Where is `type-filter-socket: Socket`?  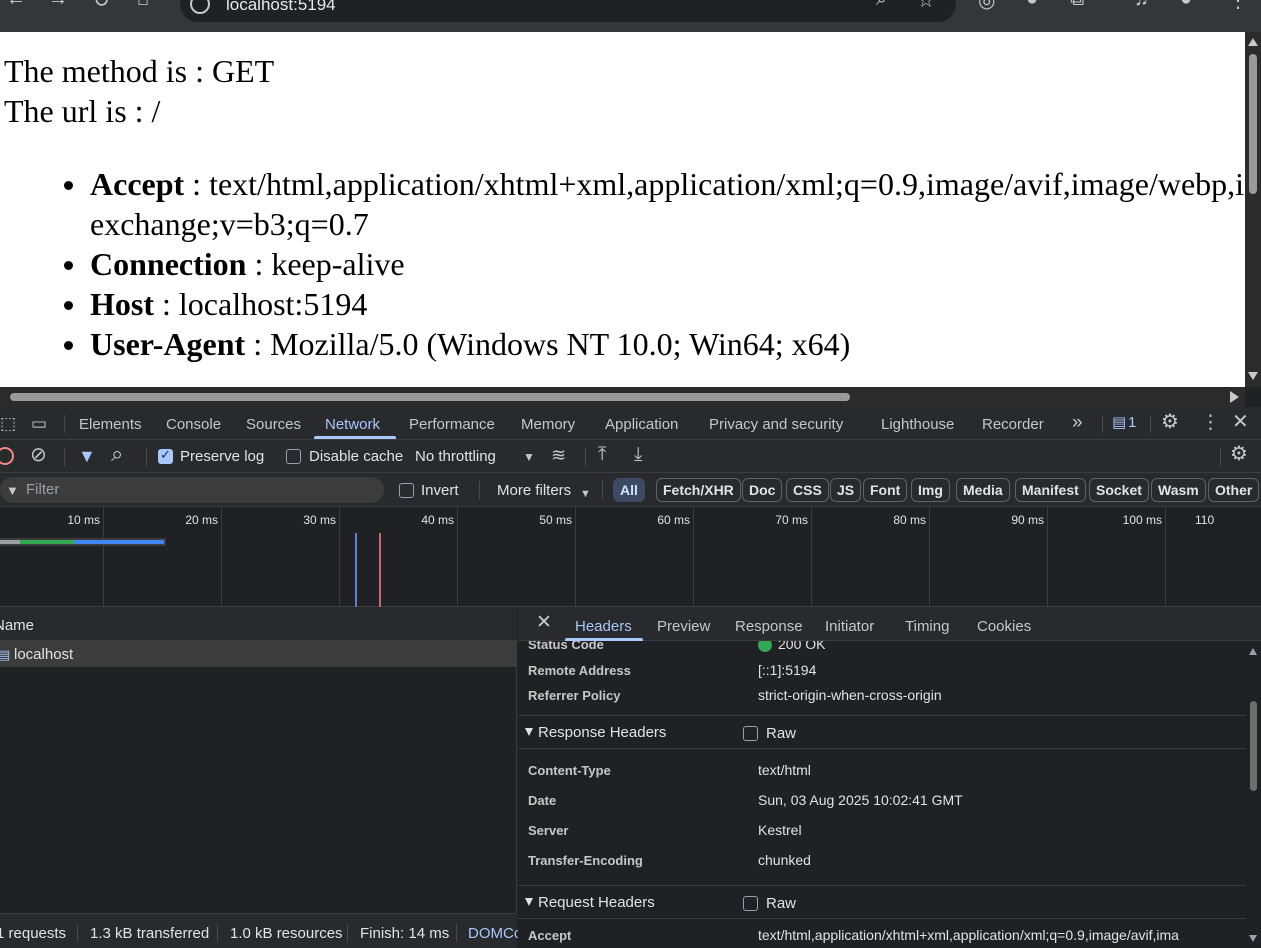 type-filter-socket: Socket is located at coordinates (1119, 490).